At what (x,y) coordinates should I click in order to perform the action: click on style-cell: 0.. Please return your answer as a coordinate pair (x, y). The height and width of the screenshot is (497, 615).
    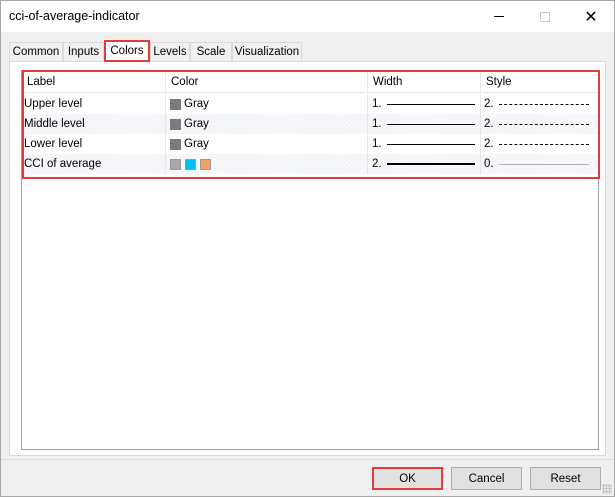
    Looking at the image, I should click on (539, 164).